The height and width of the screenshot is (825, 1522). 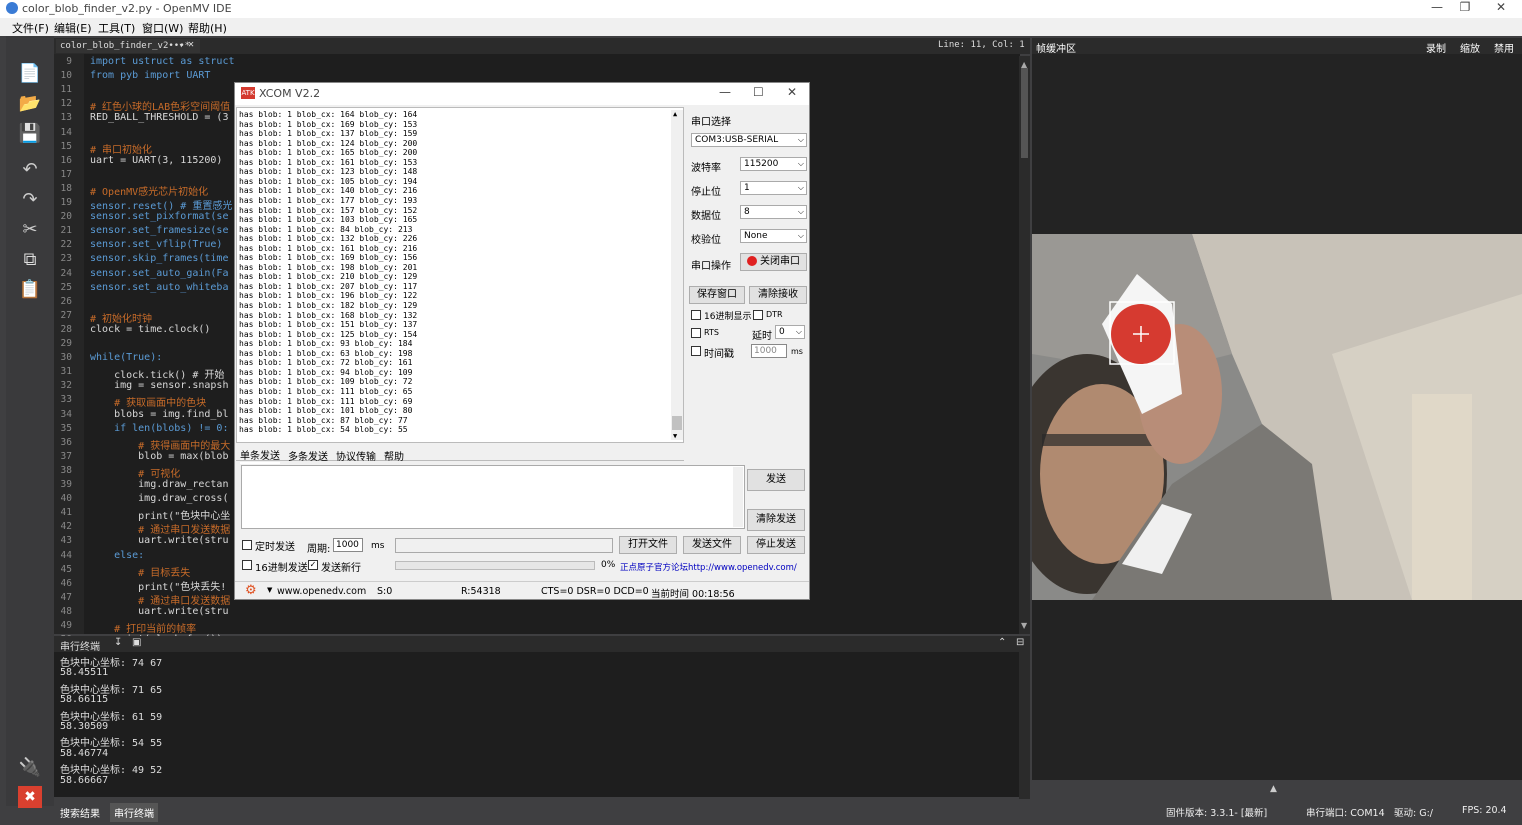 I want to click on code-line: clock = time.clock(), so click(x=150, y=329).